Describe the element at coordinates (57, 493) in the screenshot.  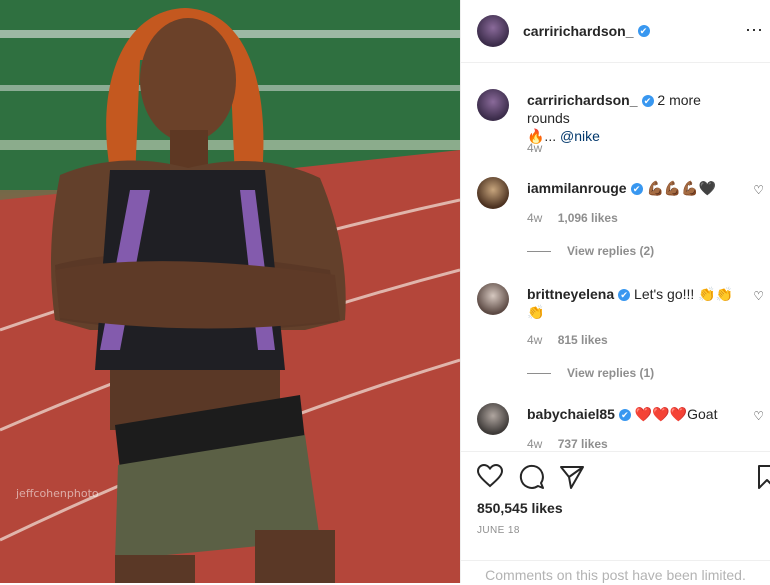
I see `photo-watermark: jeffcohenphoto` at that location.